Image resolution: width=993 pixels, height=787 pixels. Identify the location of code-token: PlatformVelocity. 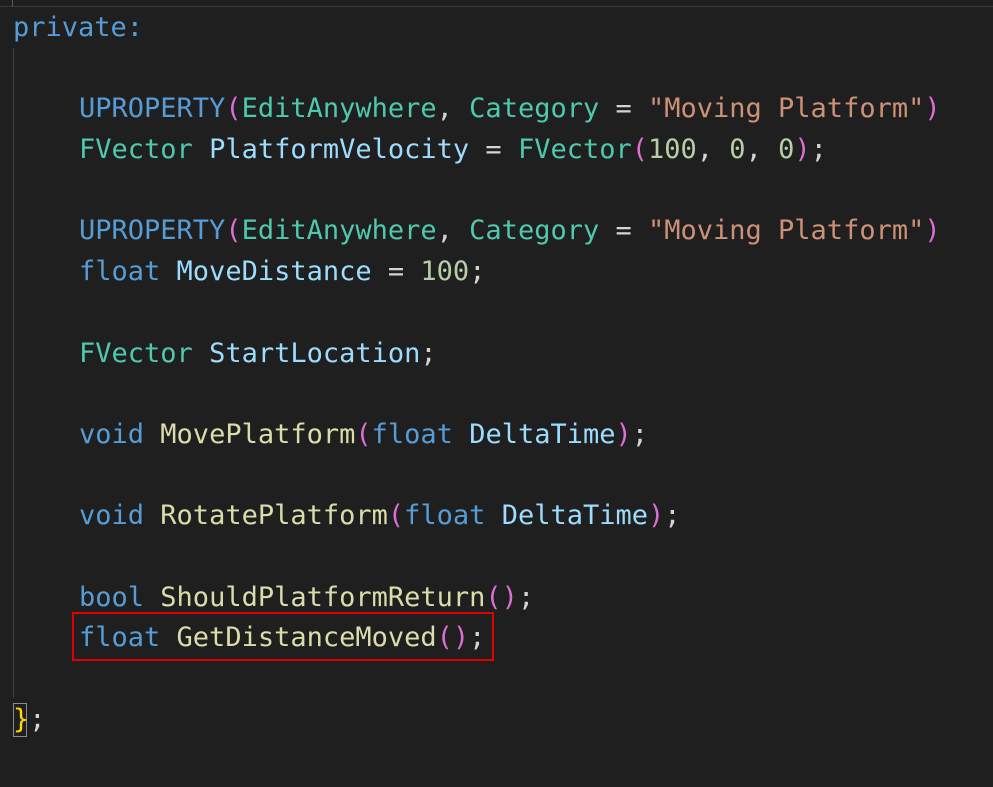
(339, 150).